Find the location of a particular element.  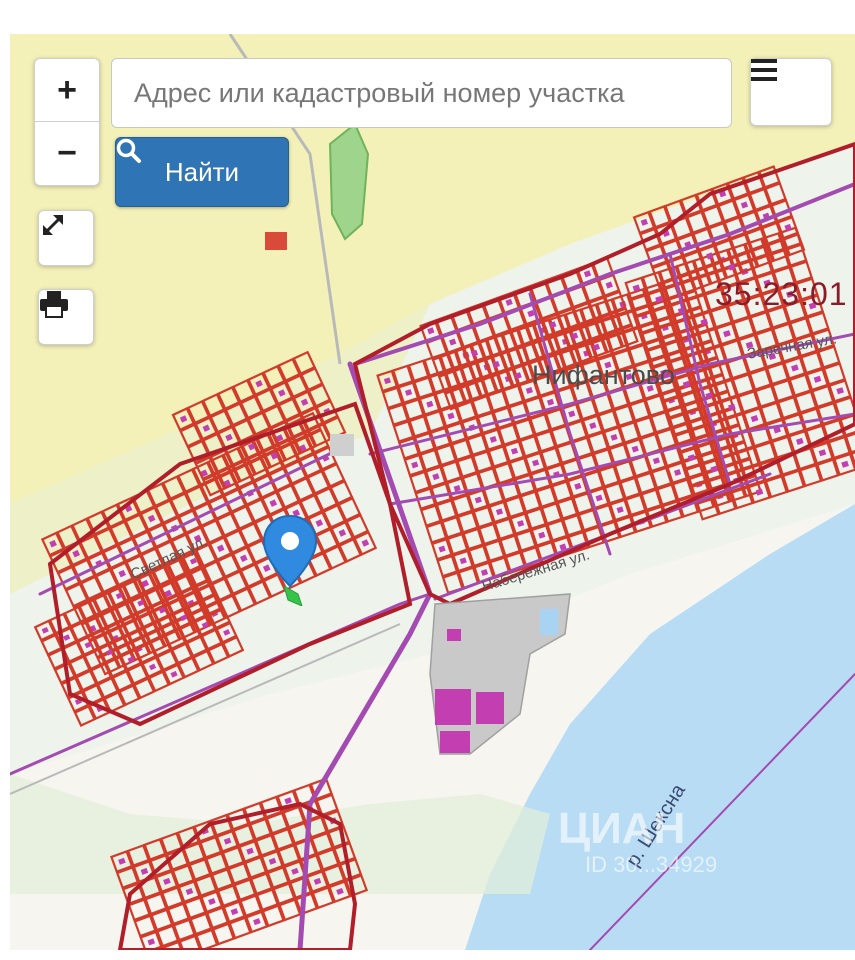

watermark-id: ID 30...34929 is located at coordinates (651, 864).